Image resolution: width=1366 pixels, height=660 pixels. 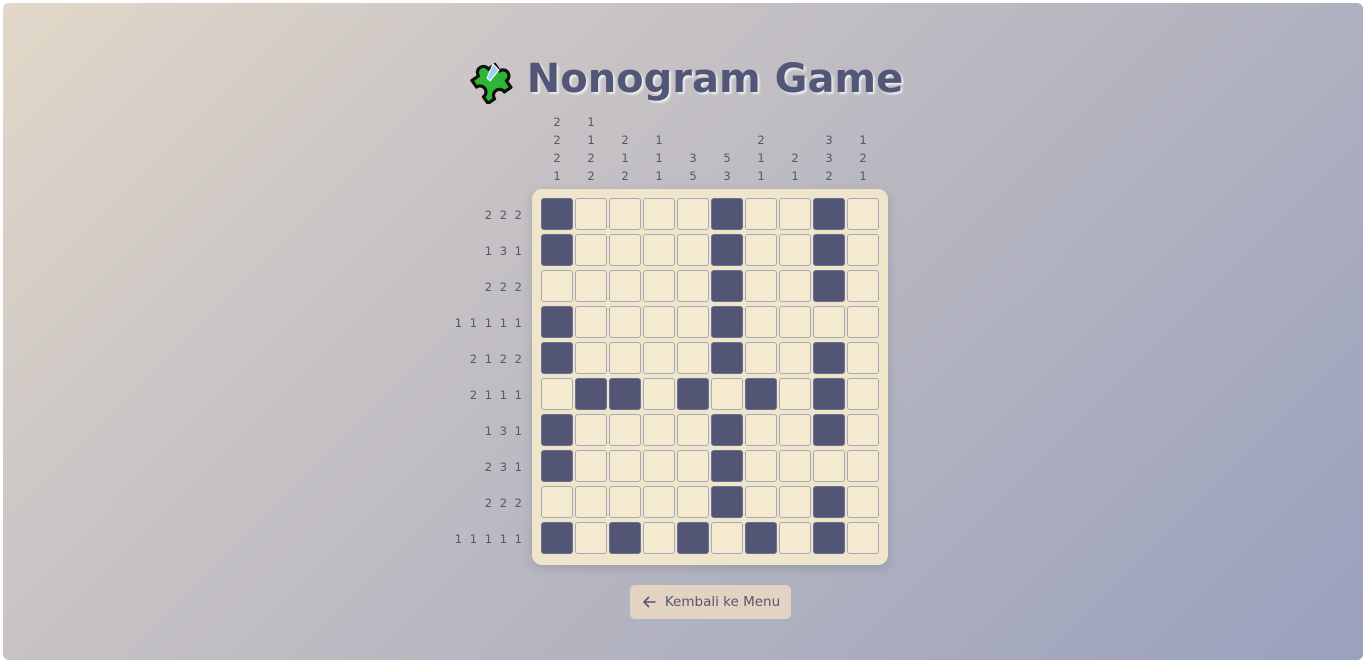 What do you see at coordinates (710, 602) in the screenshot?
I see `back-to-menu-button: Kembali ke Menu` at bounding box center [710, 602].